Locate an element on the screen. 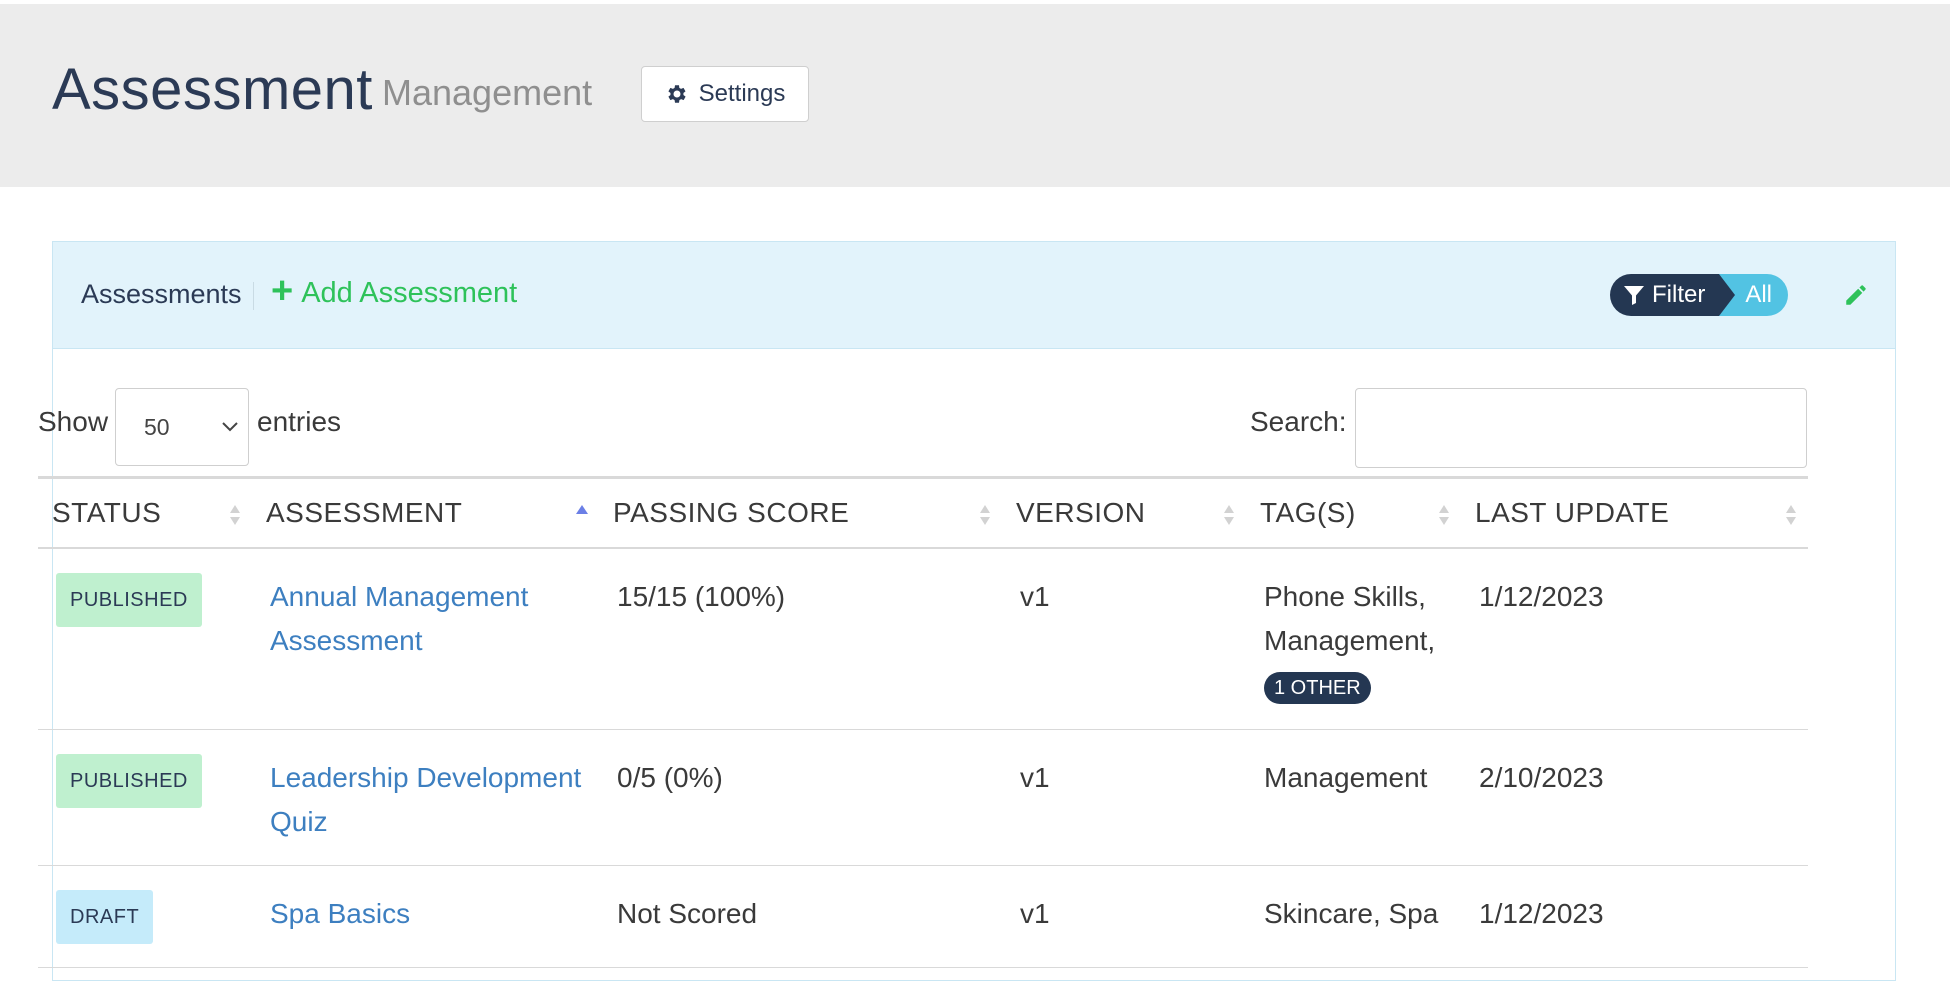  settings-button: Settings is located at coordinates (725, 94).